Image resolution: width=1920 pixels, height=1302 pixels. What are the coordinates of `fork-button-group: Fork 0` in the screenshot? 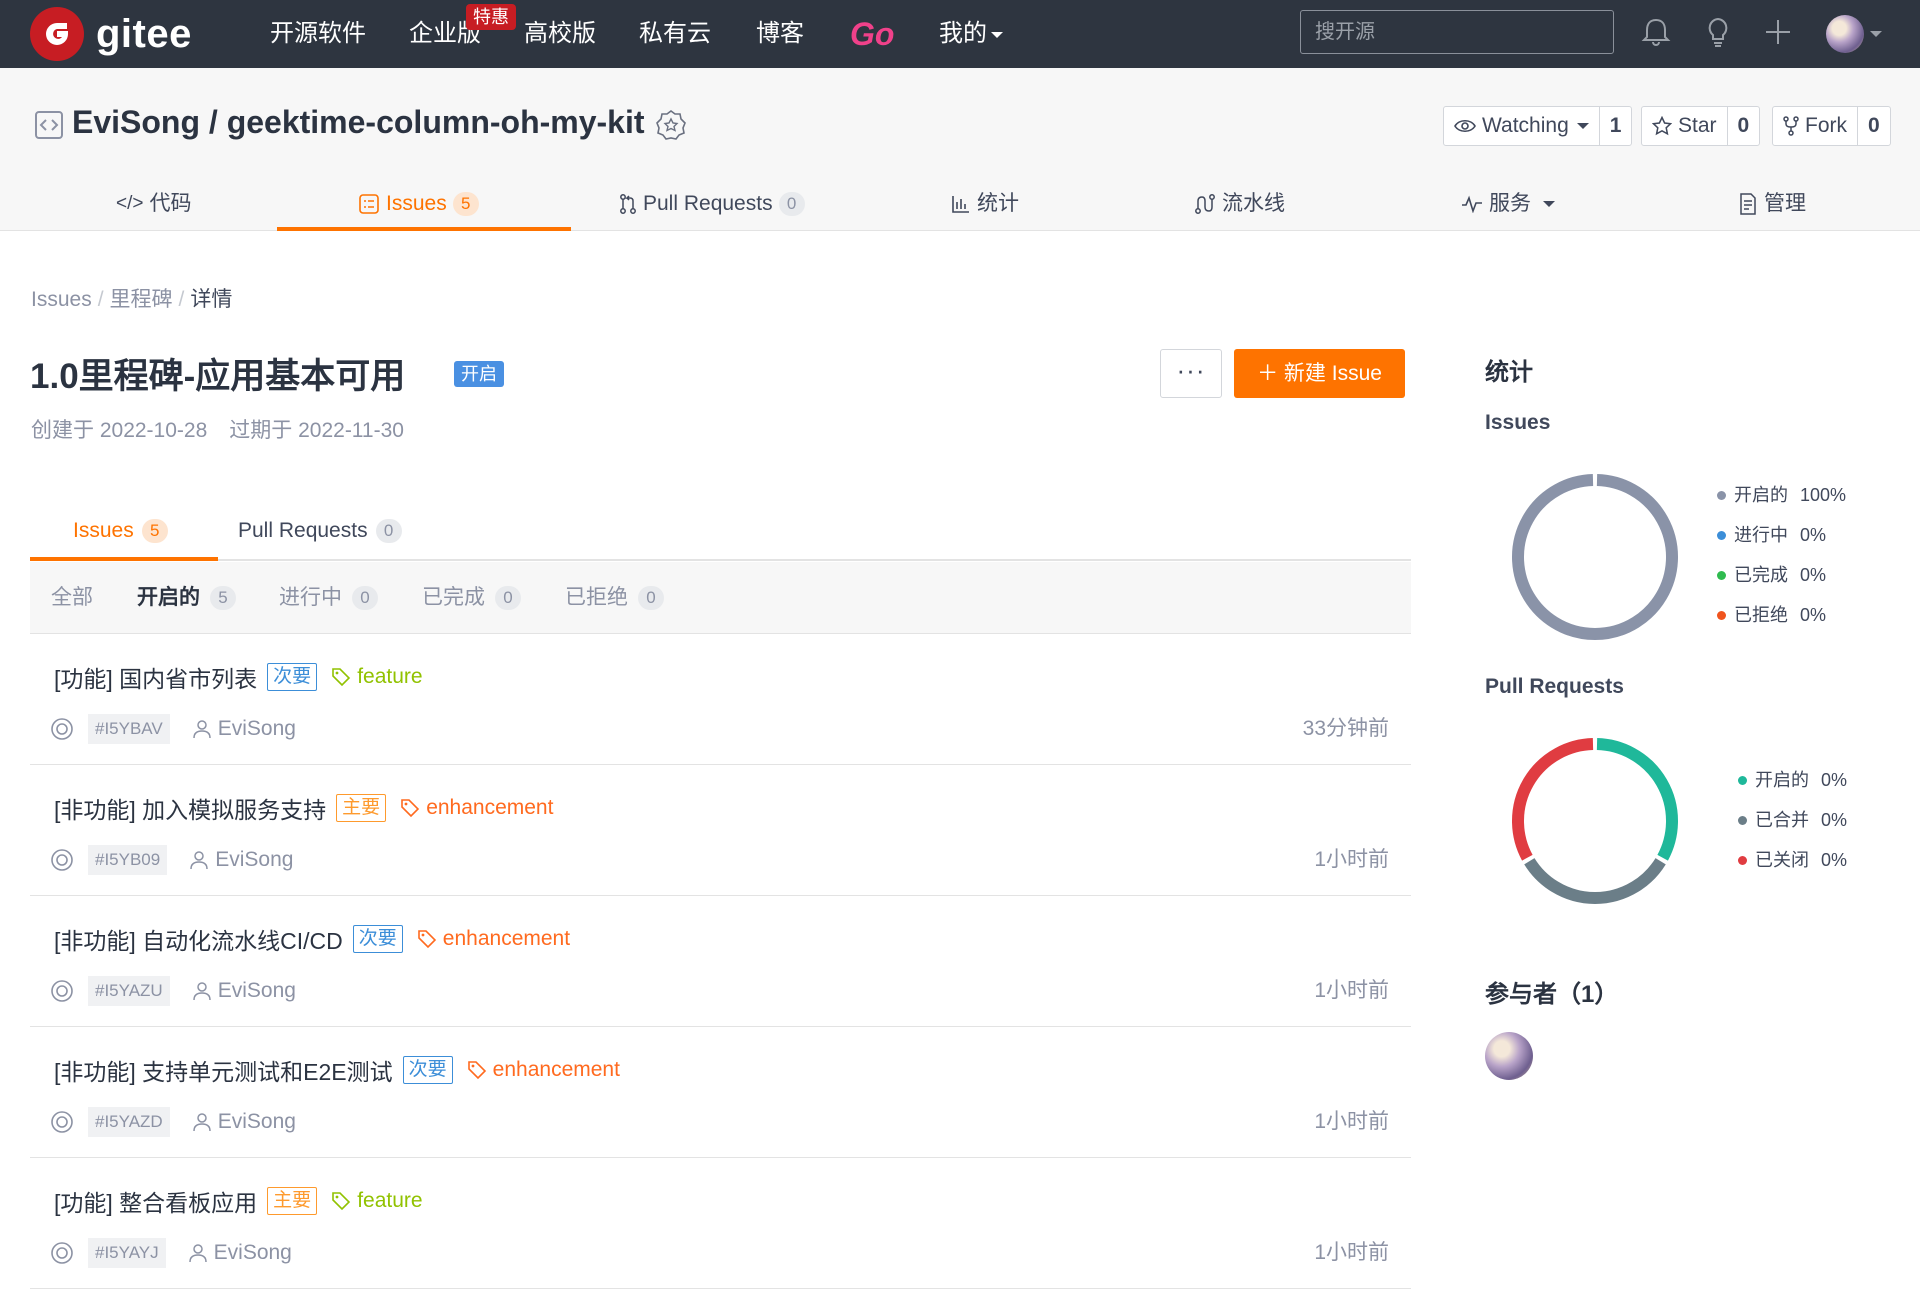 It's located at (1831, 126).